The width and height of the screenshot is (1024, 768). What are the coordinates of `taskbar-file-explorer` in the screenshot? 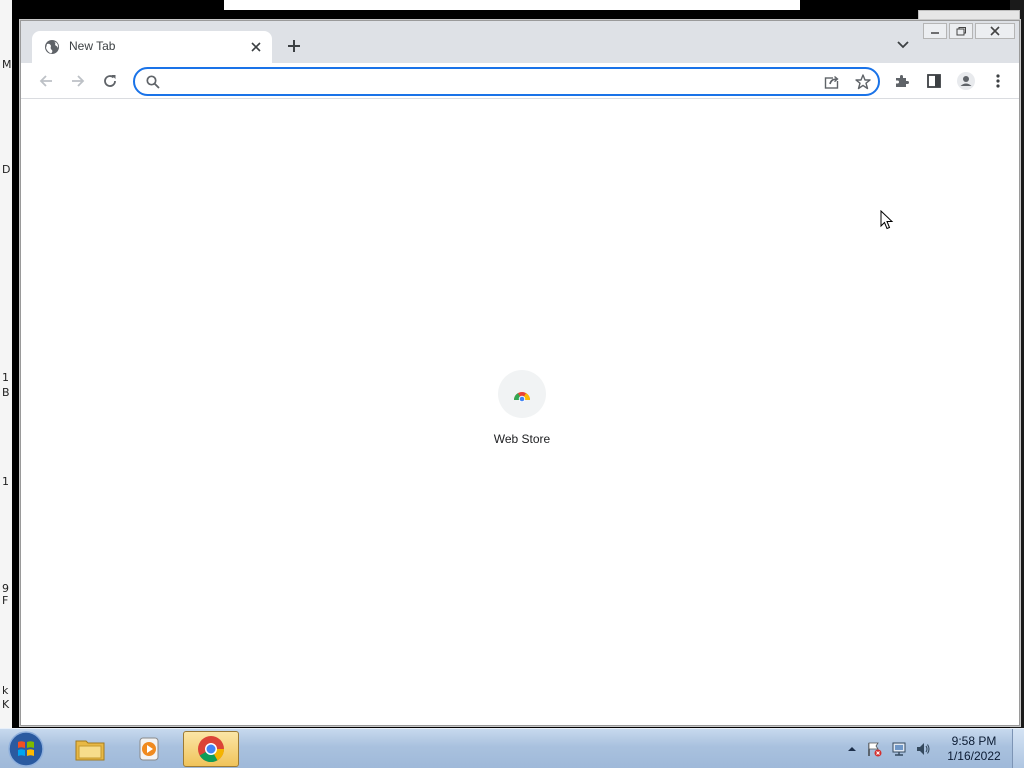 It's located at (90, 749).